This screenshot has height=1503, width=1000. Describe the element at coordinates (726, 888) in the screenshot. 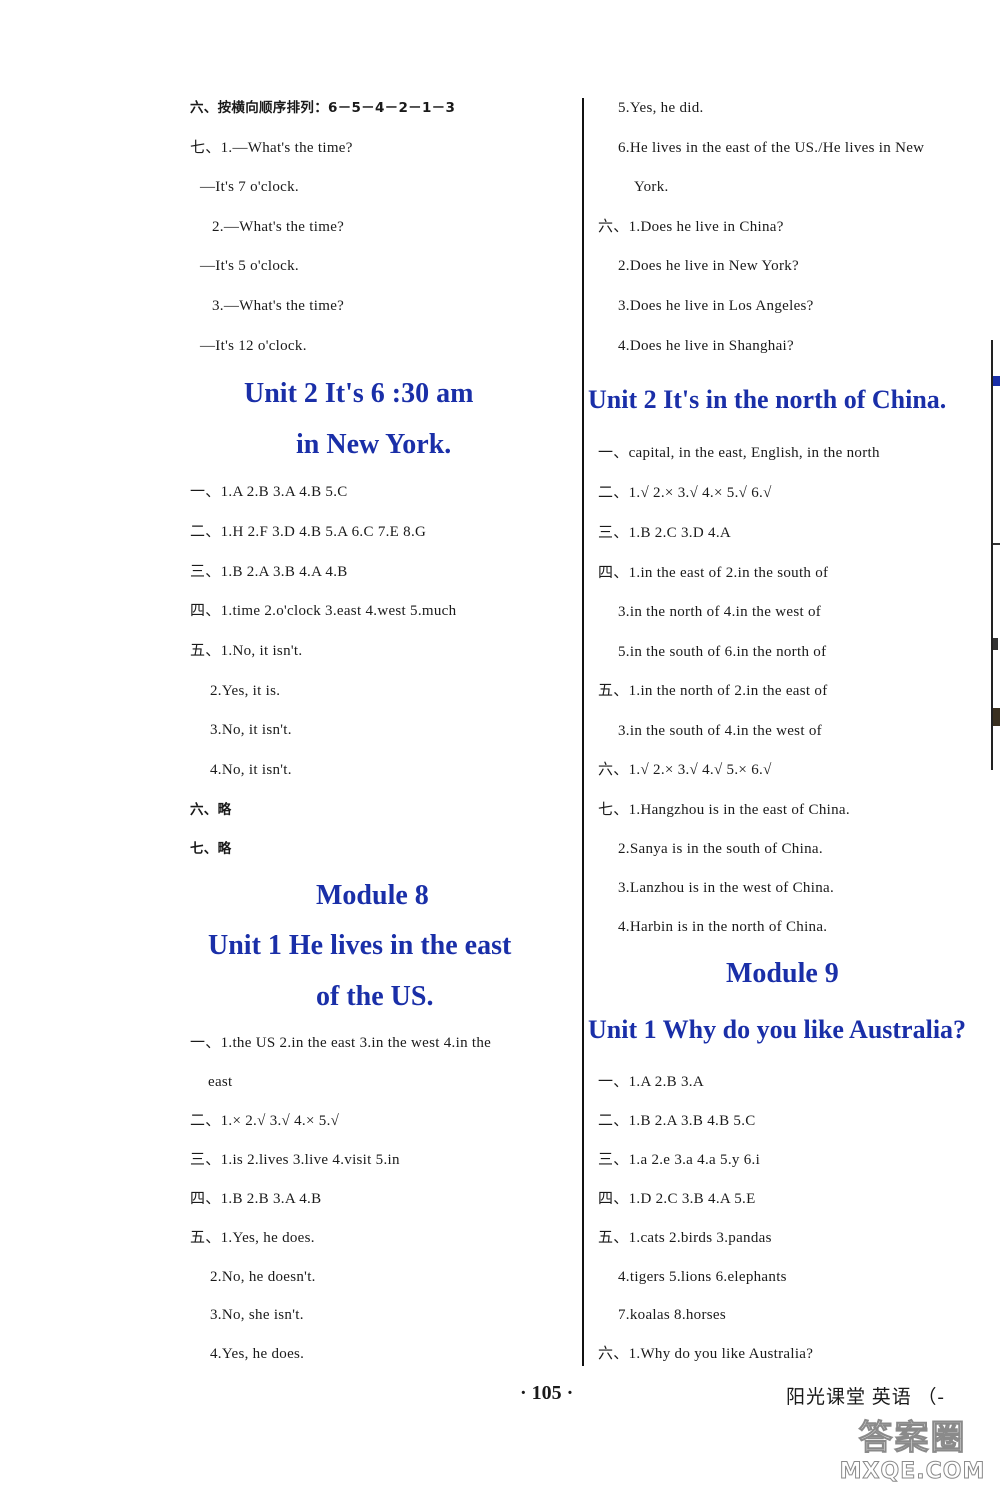

I see `answer-line: 3.Lanzhou is in the west of China.` at that location.